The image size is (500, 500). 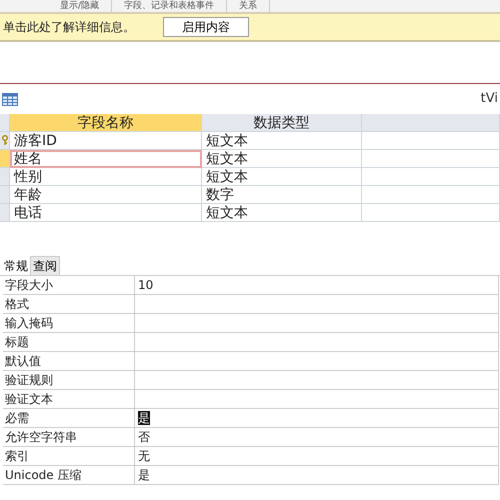 I want to click on message-text: 单击此处了解详细信息。, so click(x=69, y=27).